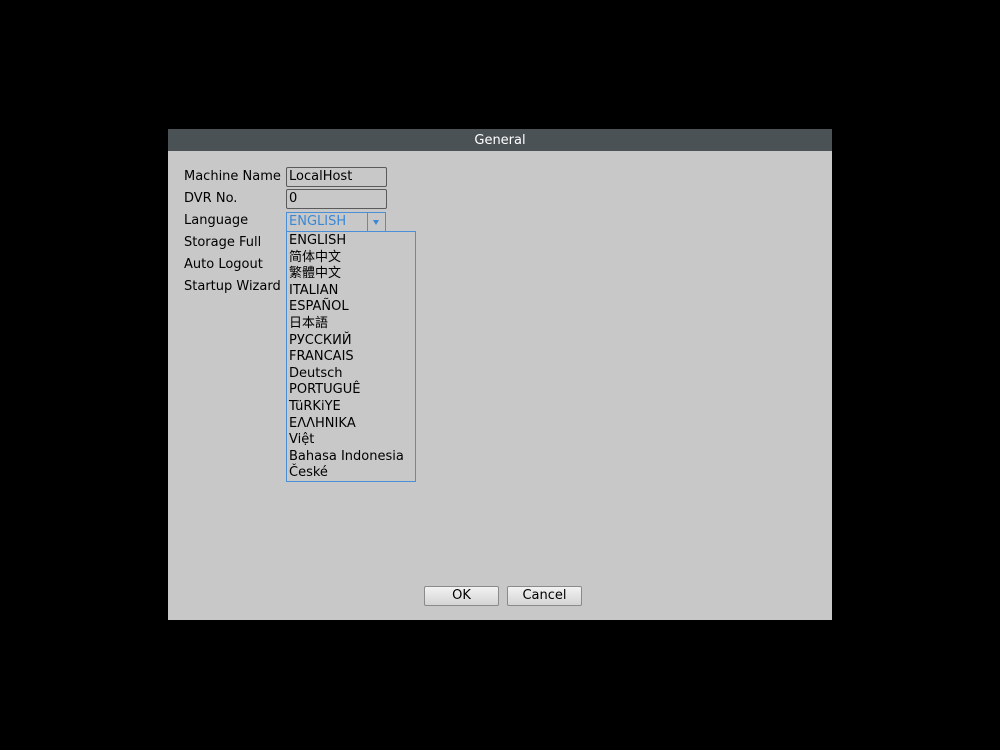 The image size is (1000, 750). I want to click on chevron-down-icon, so click(376, 222).